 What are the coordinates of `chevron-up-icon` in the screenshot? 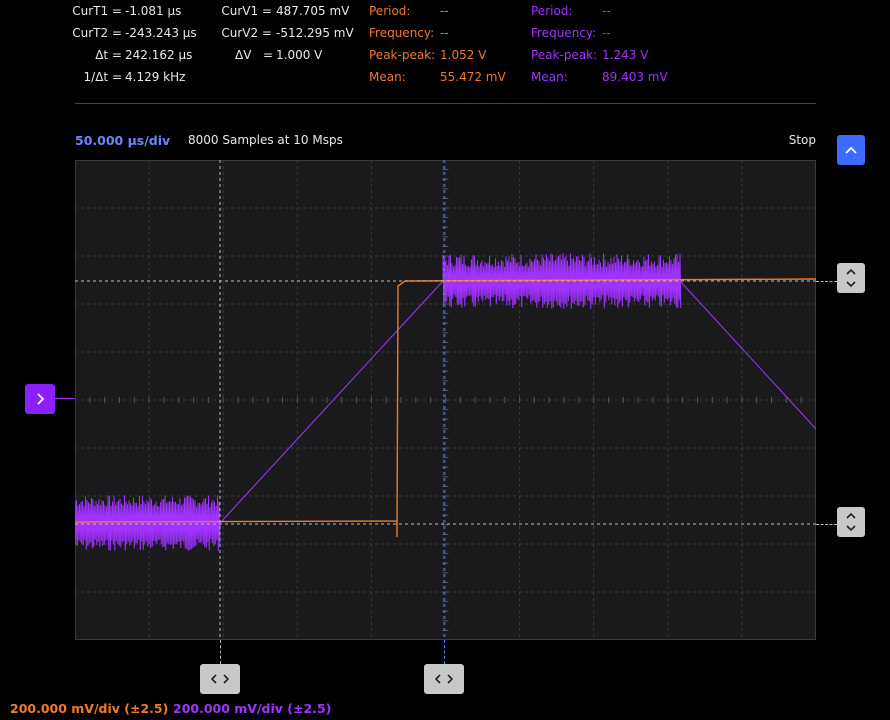 It's located at (851, 150).